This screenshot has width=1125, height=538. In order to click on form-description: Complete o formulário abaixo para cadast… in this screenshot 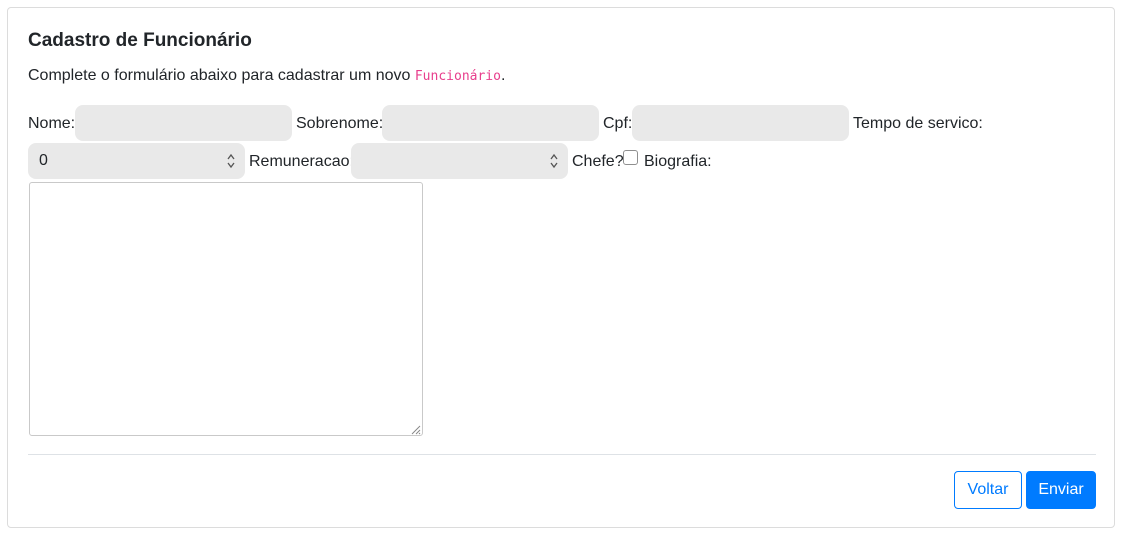, I will do `click(266, 76)`.